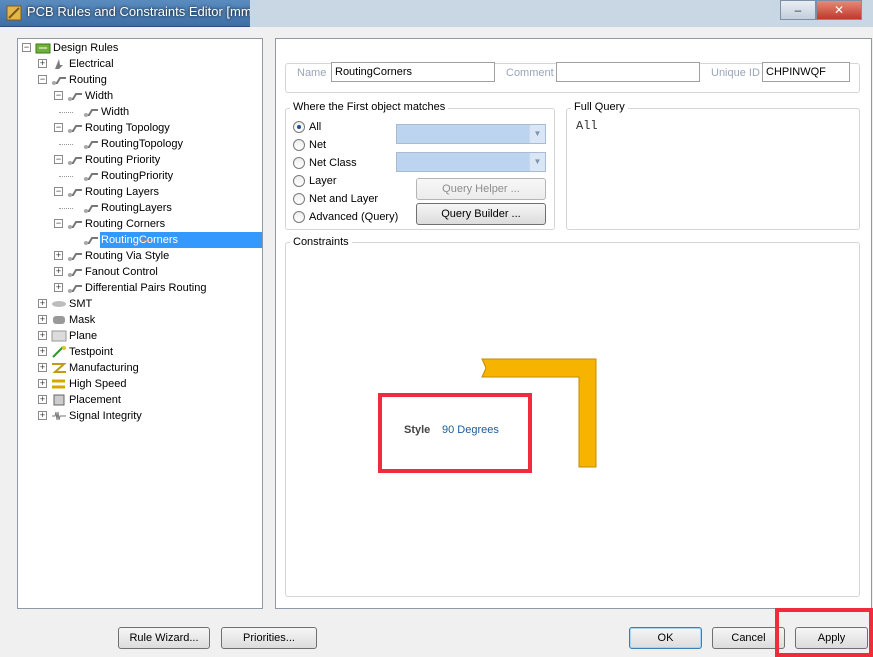  Describe the element at coordinates (338, 181) in the screenshot. I see `radio-layer: Layer` at that location.